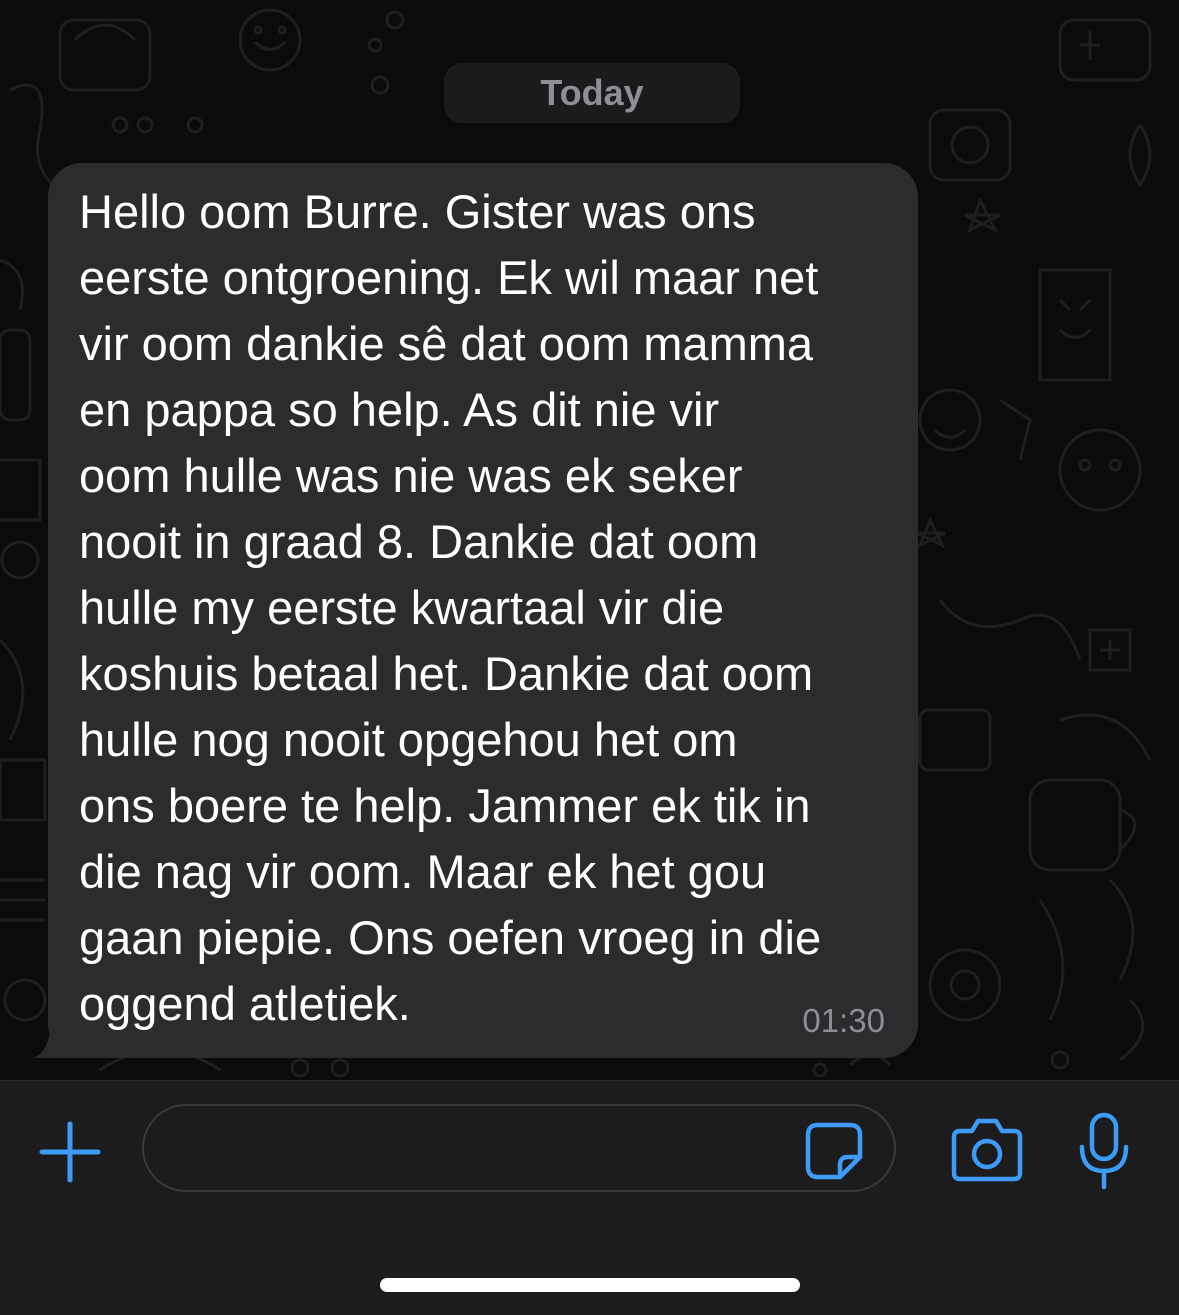  What do you see at coordinates (590, 1285) in the screenshot?
I see `home-indicator` at bounding box center [590, 1285].